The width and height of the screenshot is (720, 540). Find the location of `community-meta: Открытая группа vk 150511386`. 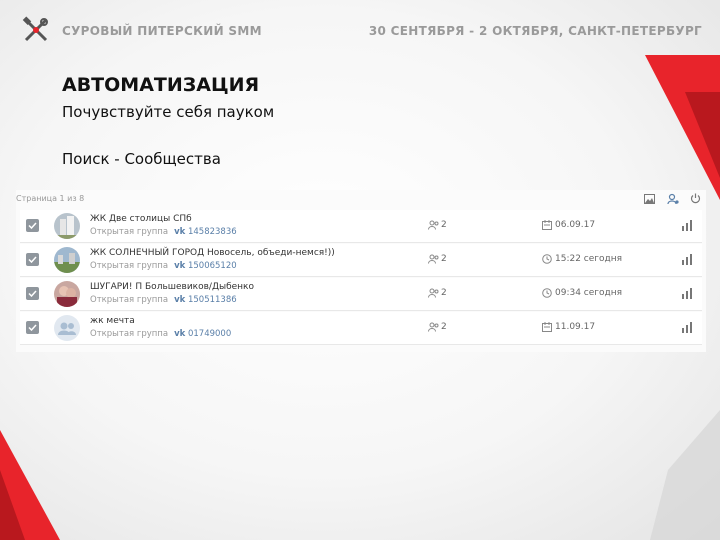

community-meta: Открытая группа vk 150511386 is located at coordinates (163, 300).